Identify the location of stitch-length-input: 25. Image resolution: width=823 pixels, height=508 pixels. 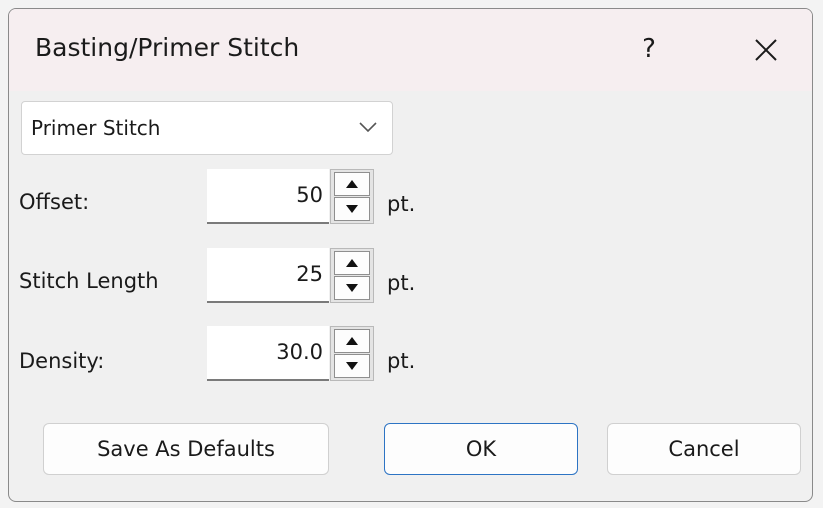
(268, 275).